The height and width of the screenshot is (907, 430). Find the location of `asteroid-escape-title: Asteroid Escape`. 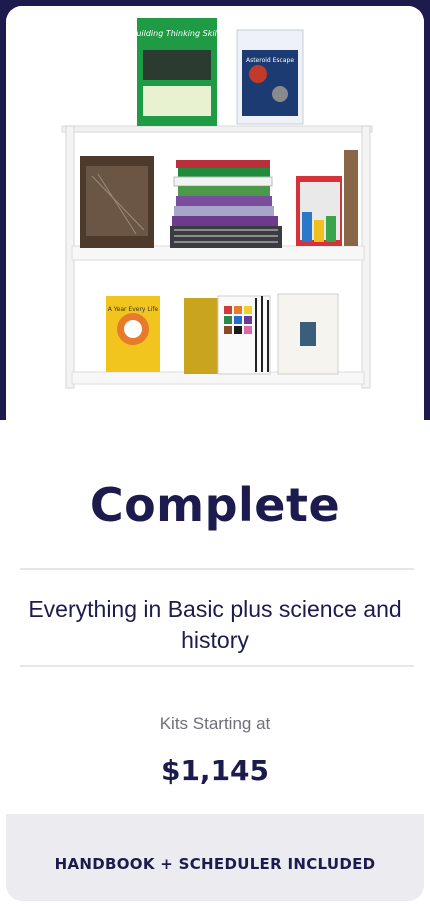

asteroid-escape-title: Asteroid Escape is located at coordinates (270, 60).